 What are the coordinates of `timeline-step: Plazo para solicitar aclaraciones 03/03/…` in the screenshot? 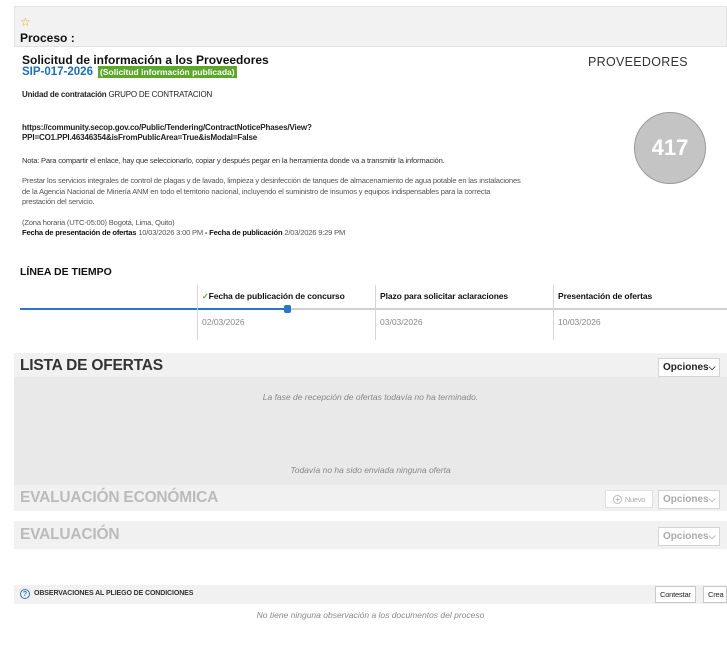 It's located at (464, 312).